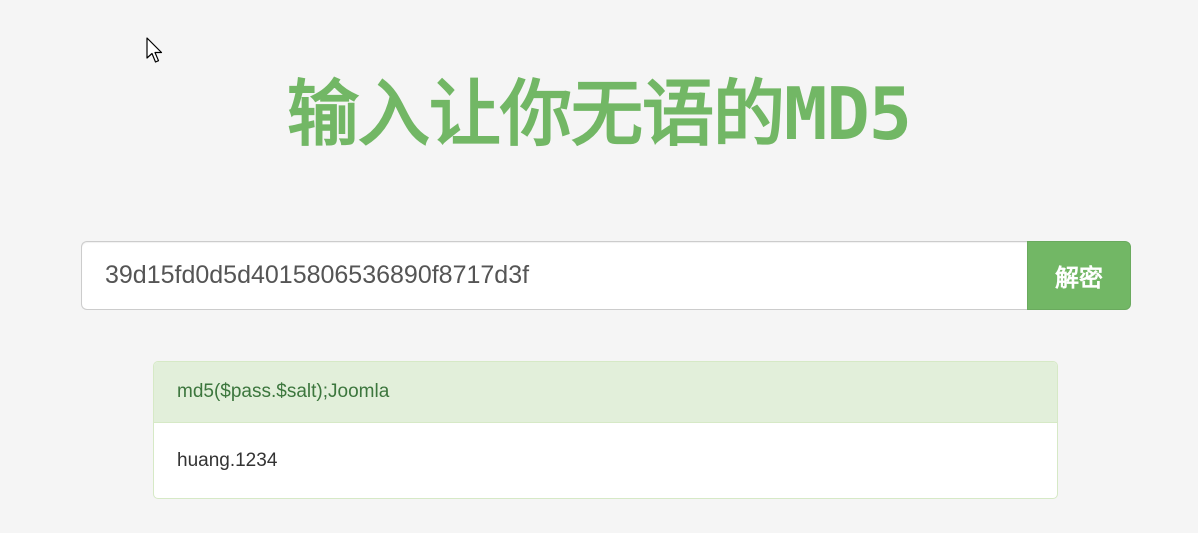 The image size is (1198, 533). I want to click on result-plaintext: huang.1234, so click(227, 460).